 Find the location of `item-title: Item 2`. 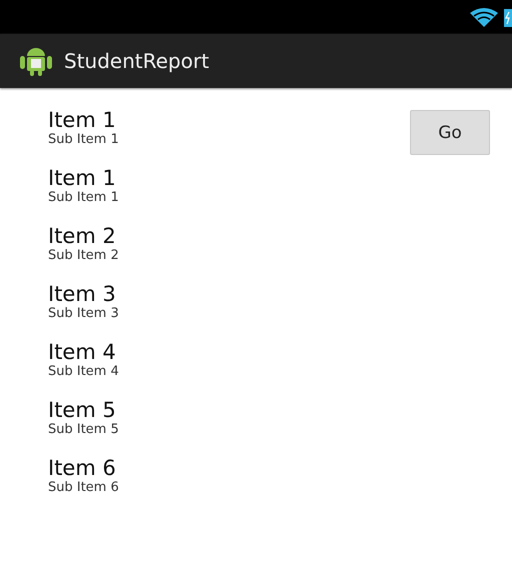

item-title: Item 2 is located at coordinates (82, 236).